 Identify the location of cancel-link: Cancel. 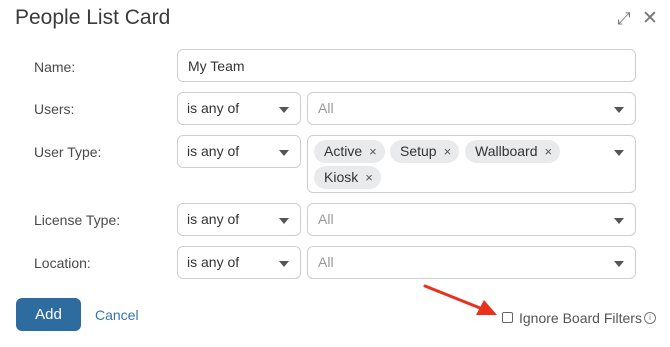
(117, 315).